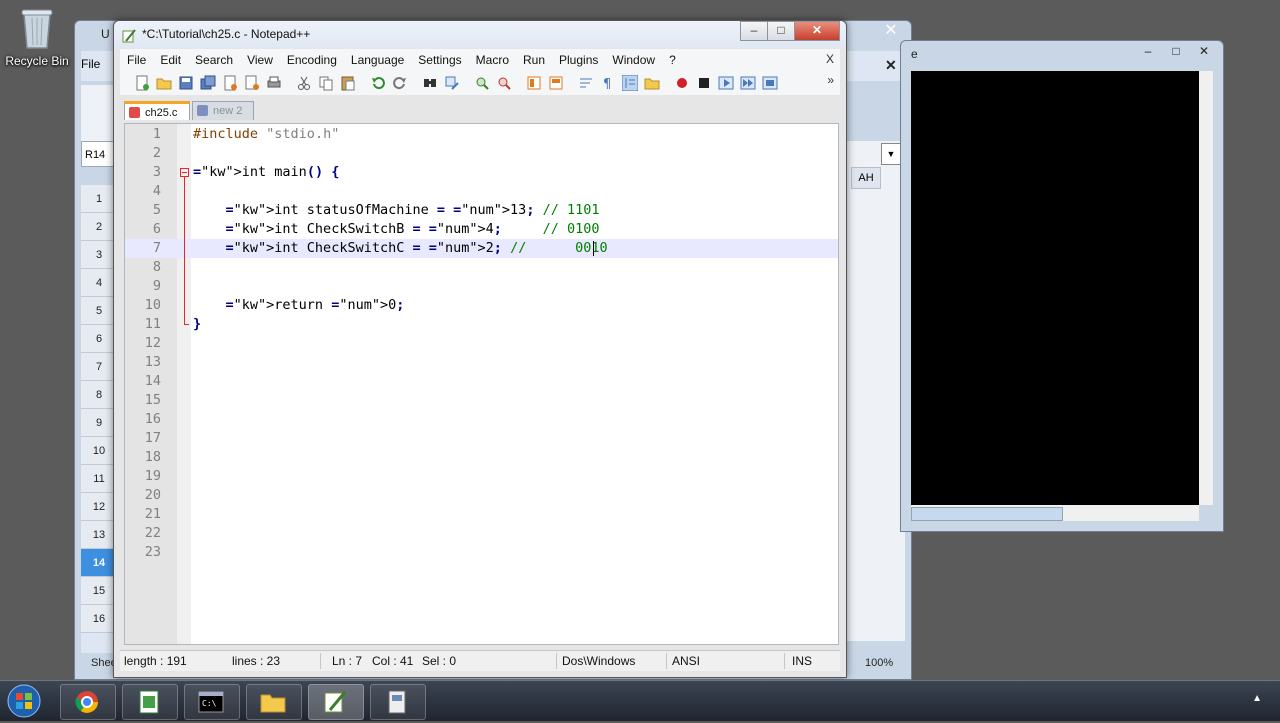 Image resolution: width=1280 pixels, height=723 pixels. I want to click on code-line: 10 ="kw">return ="num">0;, so click(481, 305).